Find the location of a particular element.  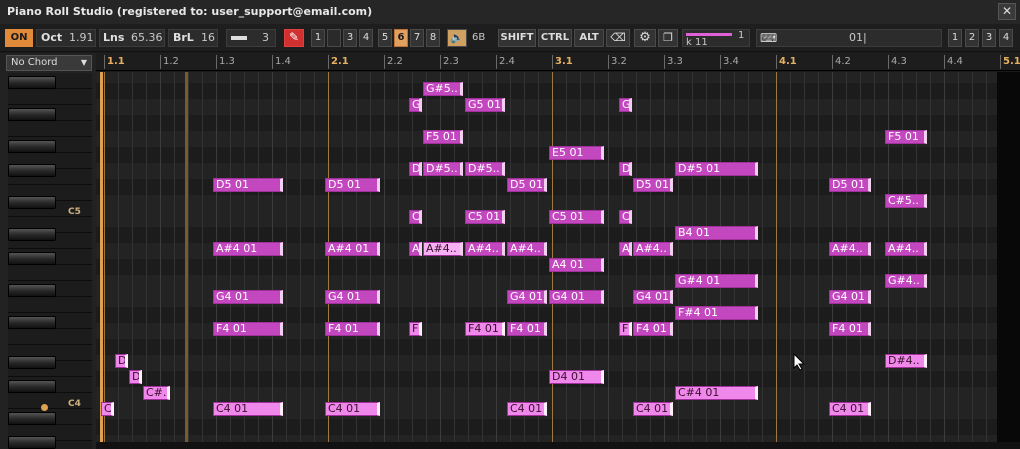

midi-note: G#5.. is located at coordinates (443, 89).